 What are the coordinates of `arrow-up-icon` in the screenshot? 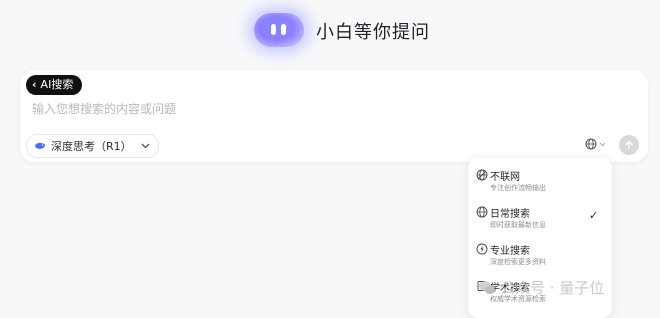 It's located at (629, 145).